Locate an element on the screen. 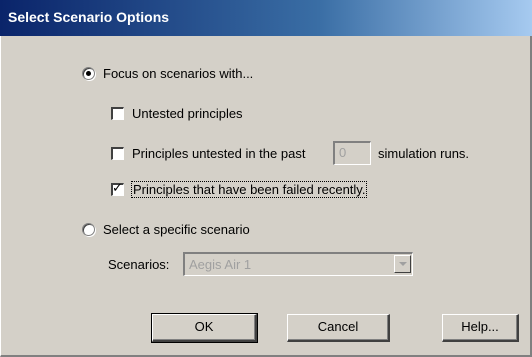  specific-scenario-label: Select a specific scenario is located at coordinates (176, 229).